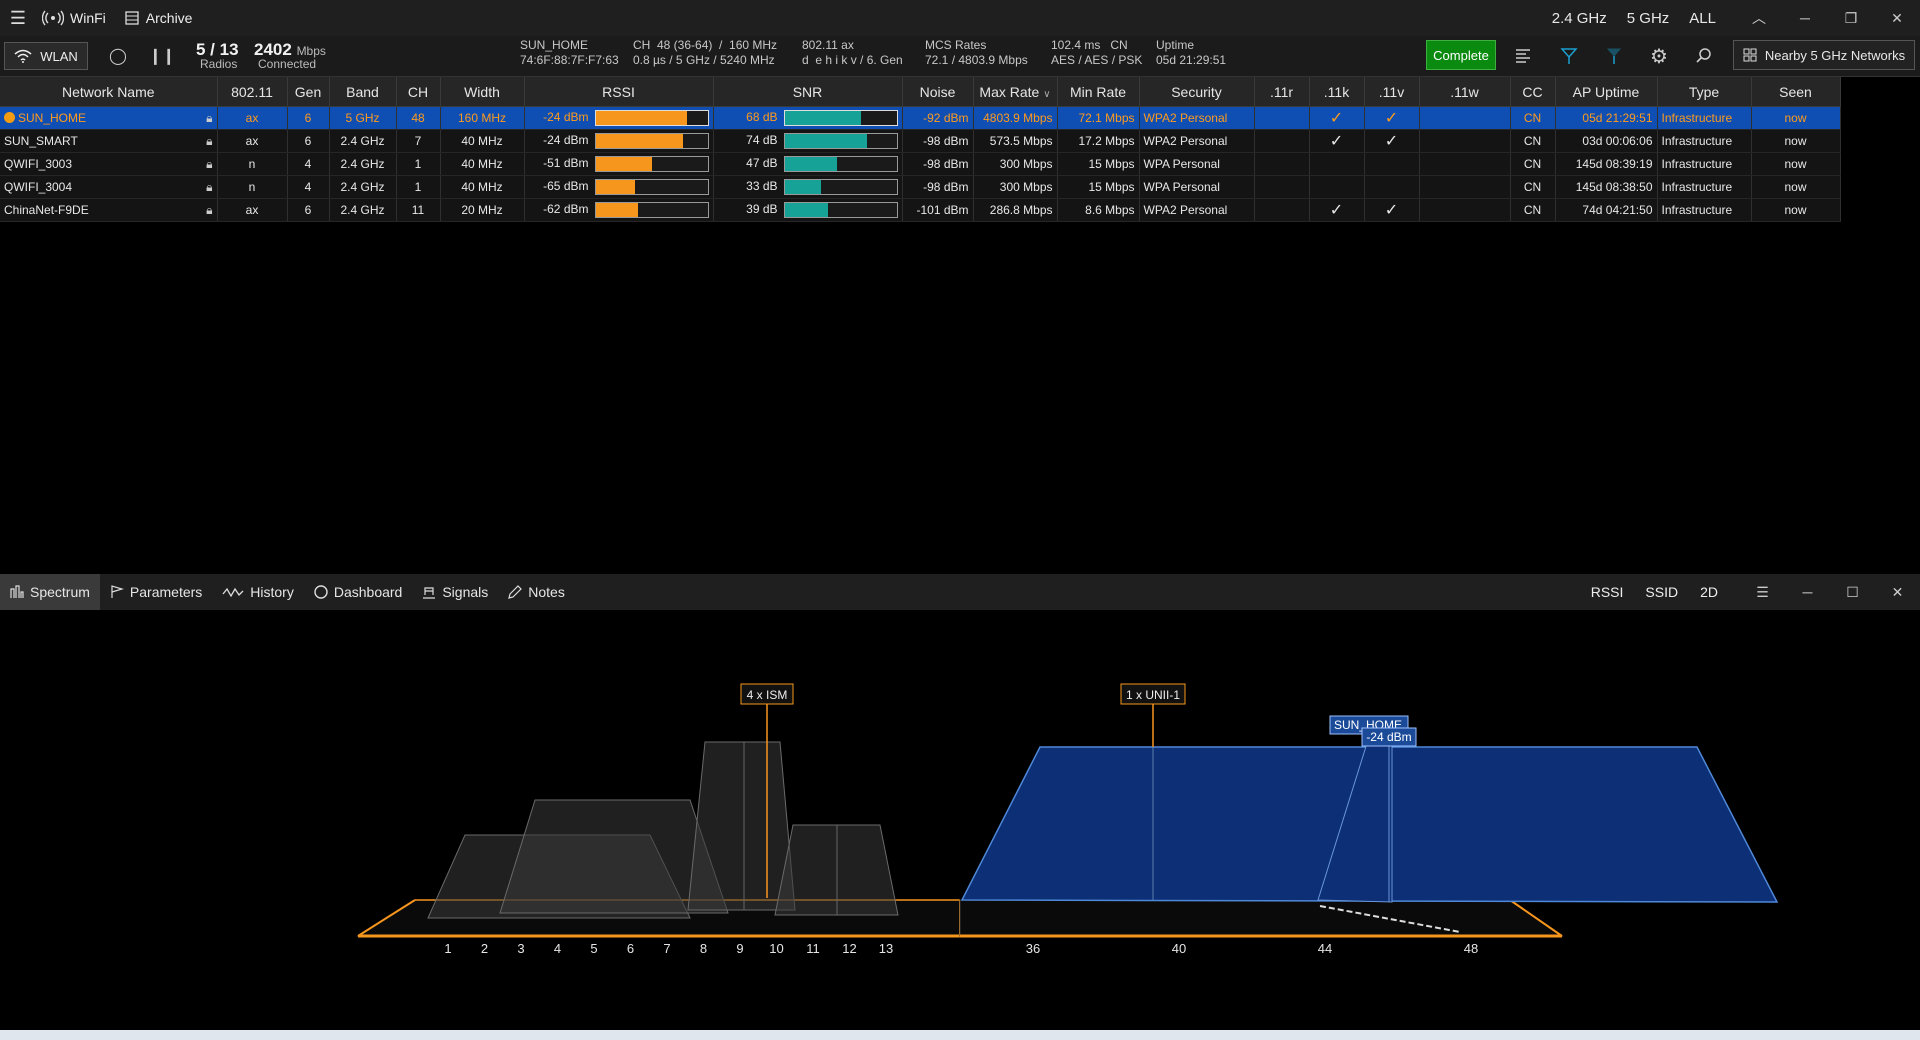  I want to click on wlan-label: WLAN, so click(59, 56).